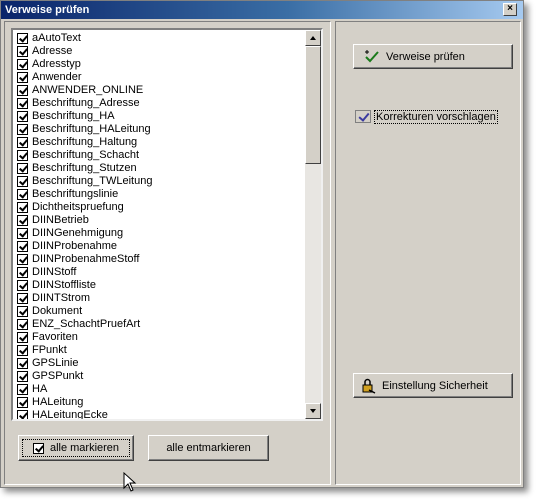 The height and width of the screenshot is (499, 536). Describe the element at coordinates (40, 389) in the screenshot. I see `item-label: HA` at that location.